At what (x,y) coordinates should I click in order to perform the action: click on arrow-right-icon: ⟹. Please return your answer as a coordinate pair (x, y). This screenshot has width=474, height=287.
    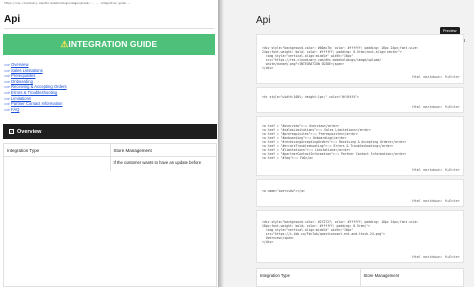
    Looking at the image, I should click on (7, 109).